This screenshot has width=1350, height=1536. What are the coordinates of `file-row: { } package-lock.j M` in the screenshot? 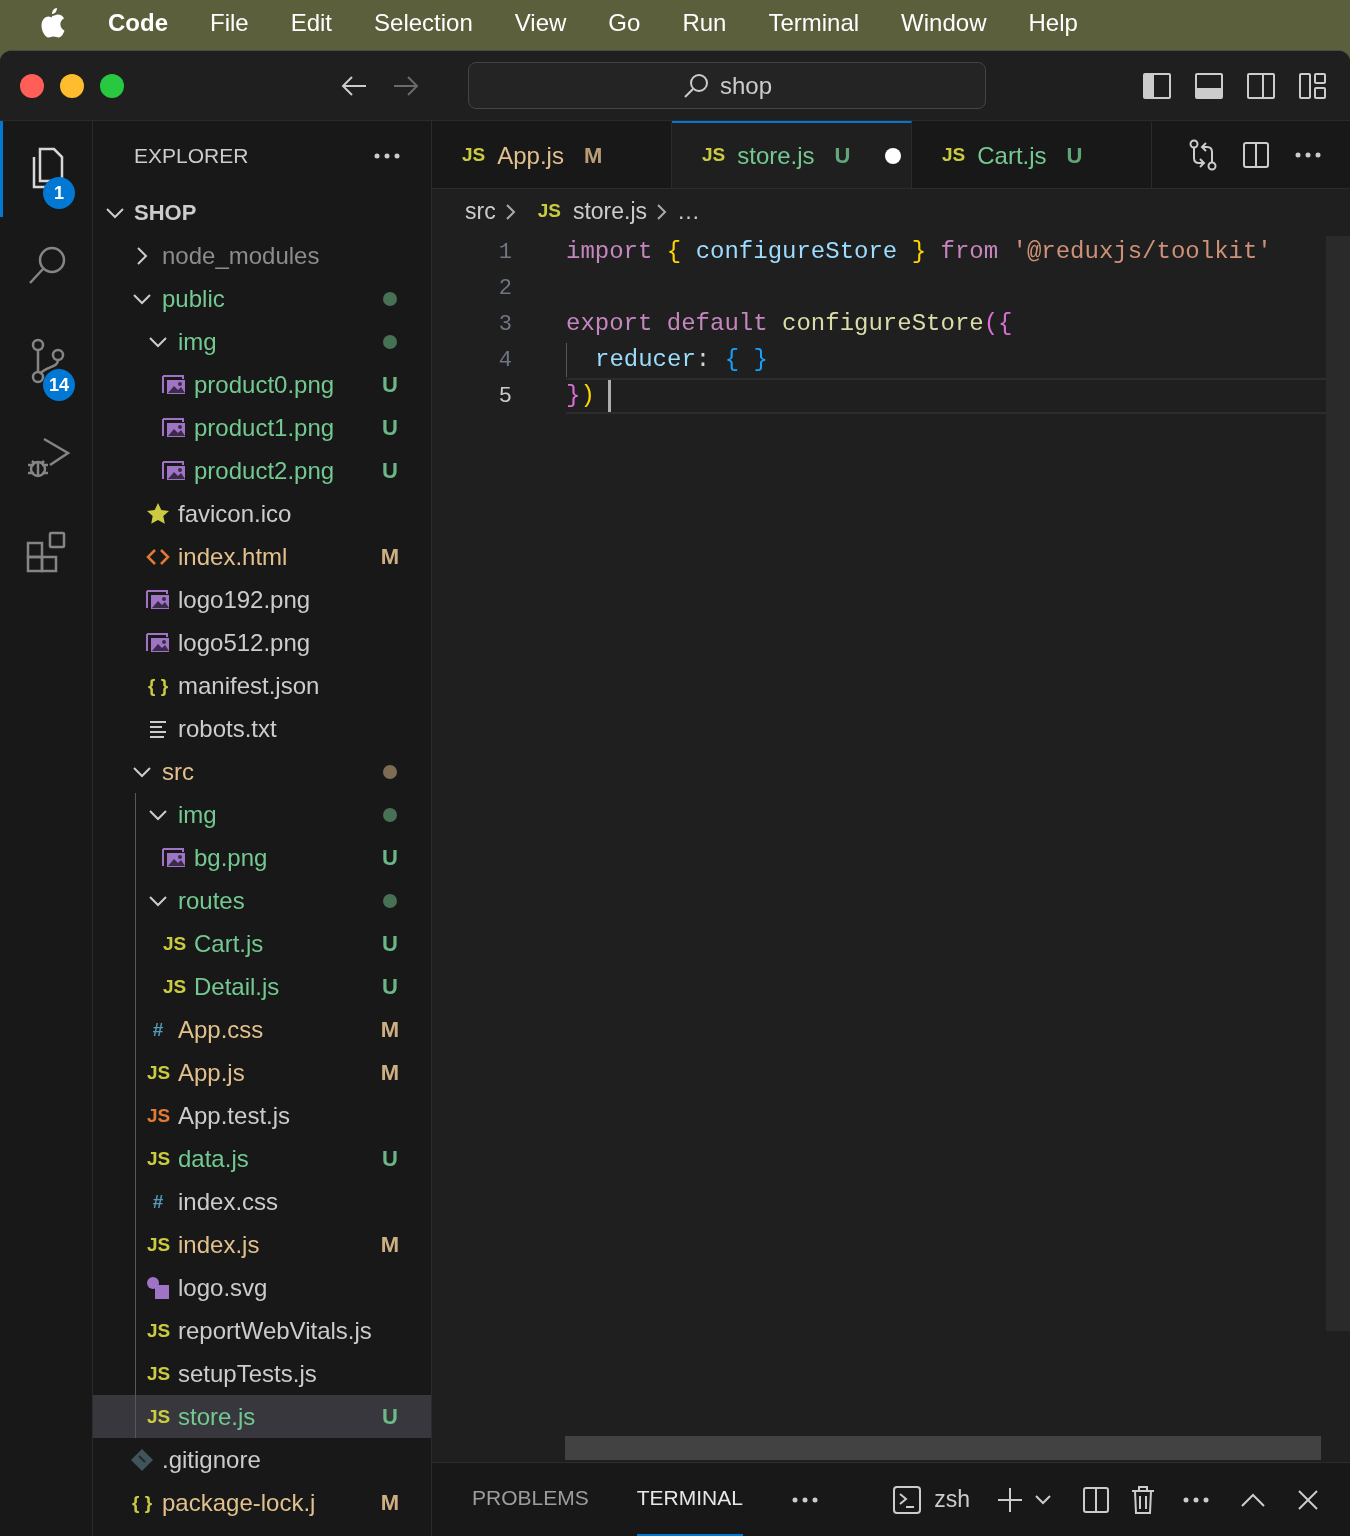 It's located at (262, 1502).